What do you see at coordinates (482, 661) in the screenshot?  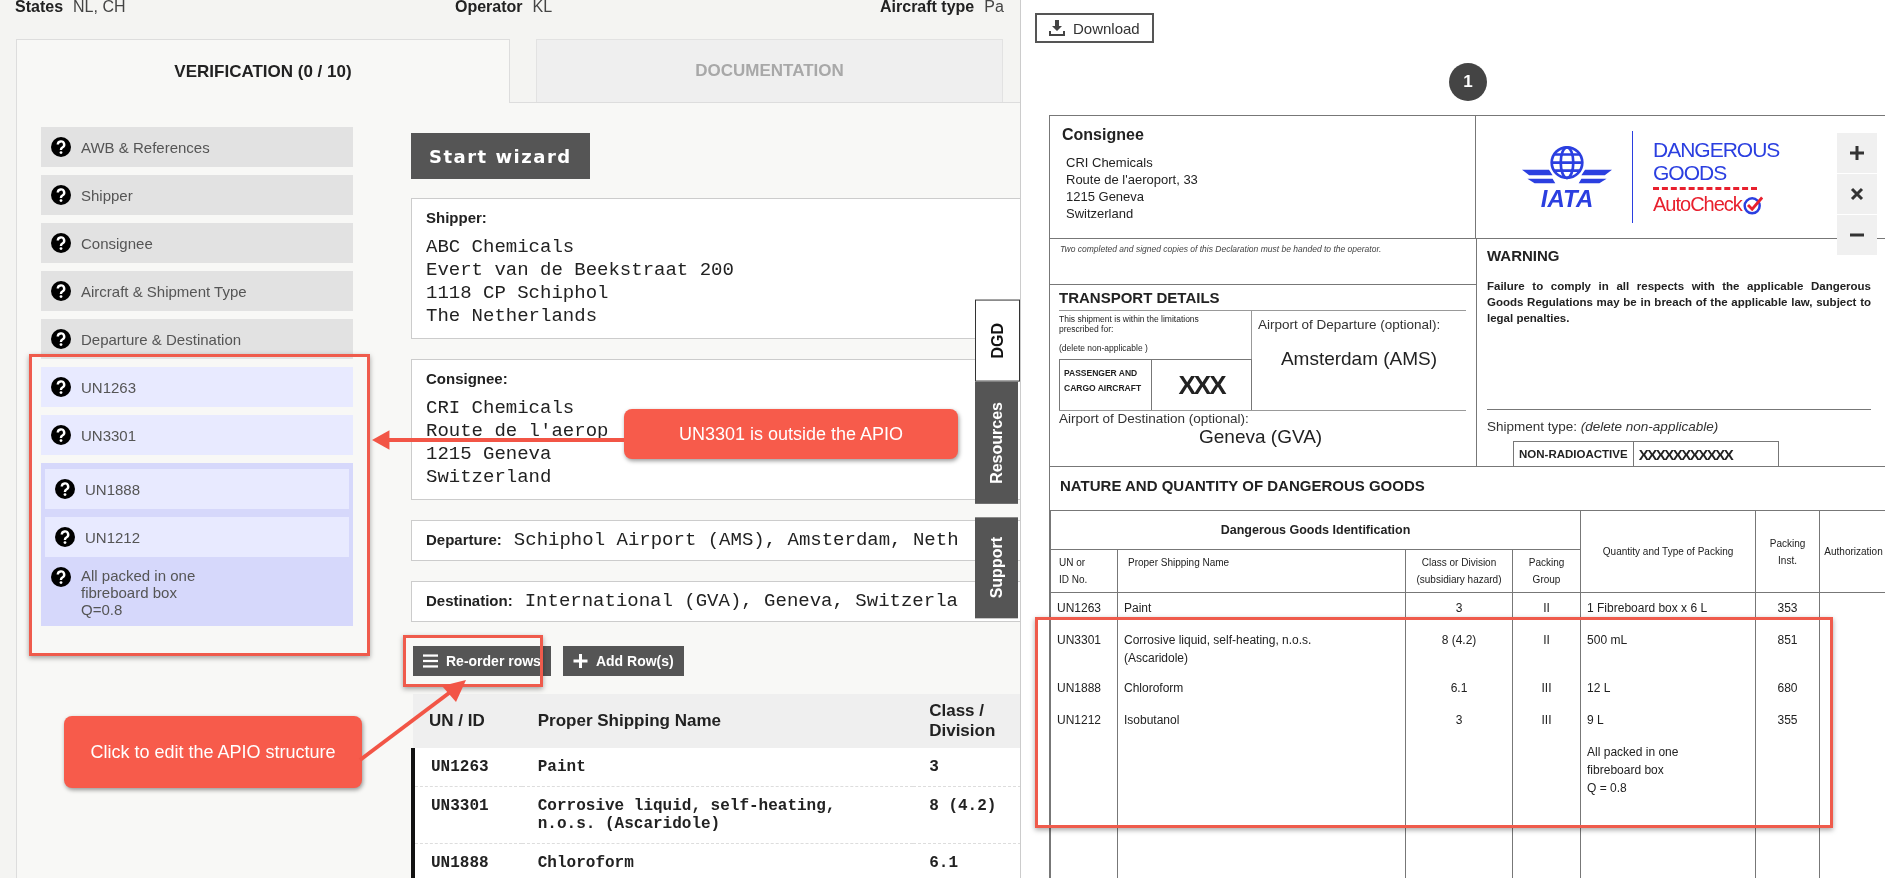 I see `reorder-rows-button: Re-order rows` at bounding box center [482, 661].